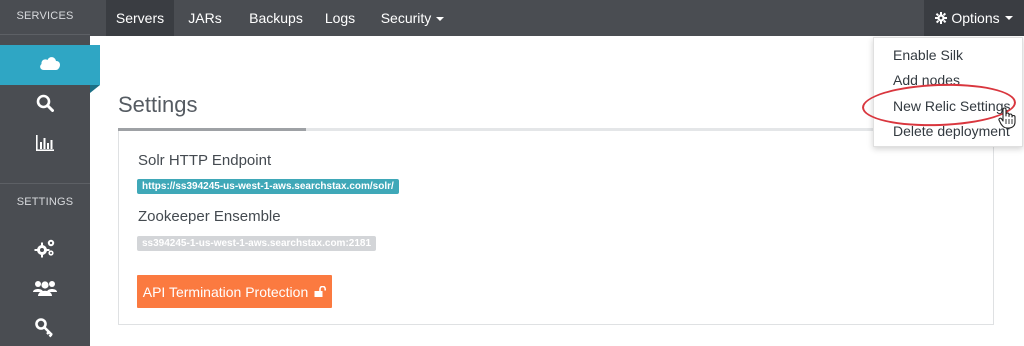 The height and width of the screenshot is (346, 1024). Describe the element at coordinates (45, 202) in the screenshot. I see `settings-heading: SETTINGS` at that location.